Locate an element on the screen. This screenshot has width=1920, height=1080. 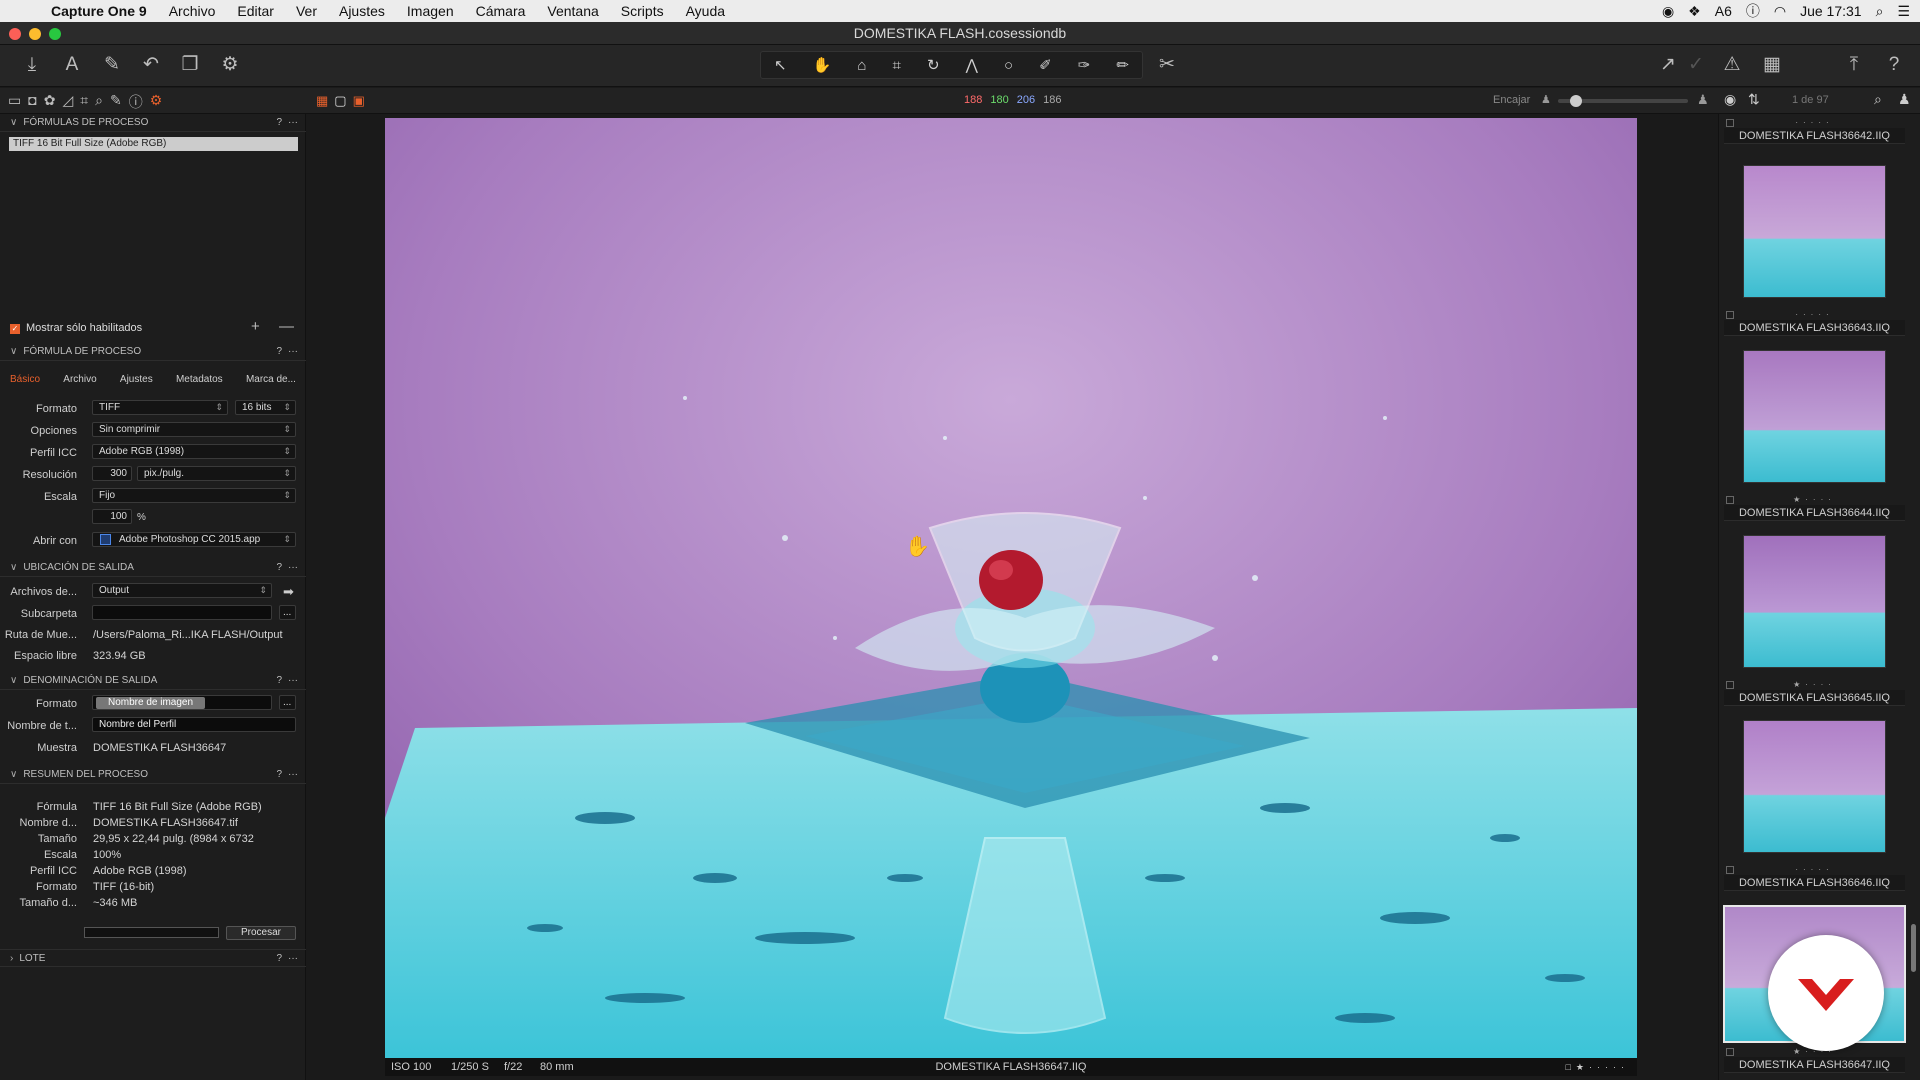
section-output-location: ∨ UBICACIÓN DE SALIDA? ··· is located at coordinates (153, 568).